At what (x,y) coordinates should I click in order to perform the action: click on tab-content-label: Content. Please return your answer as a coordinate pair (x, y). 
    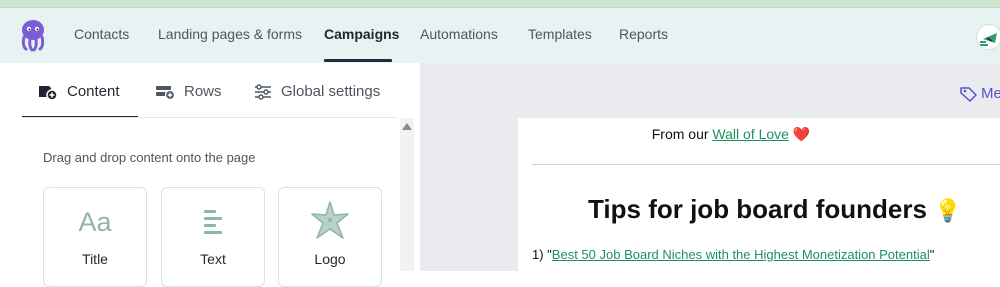
    Looking at the image, I should click on (93, 91).